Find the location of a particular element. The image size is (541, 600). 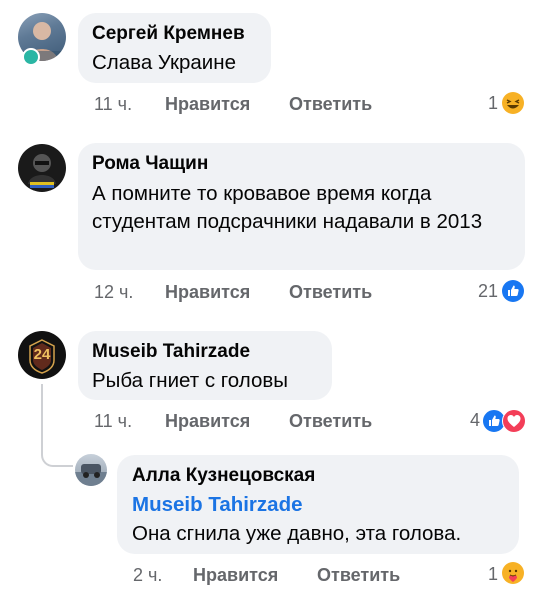

love-reaction-icon is located at coordinates (514, 421).